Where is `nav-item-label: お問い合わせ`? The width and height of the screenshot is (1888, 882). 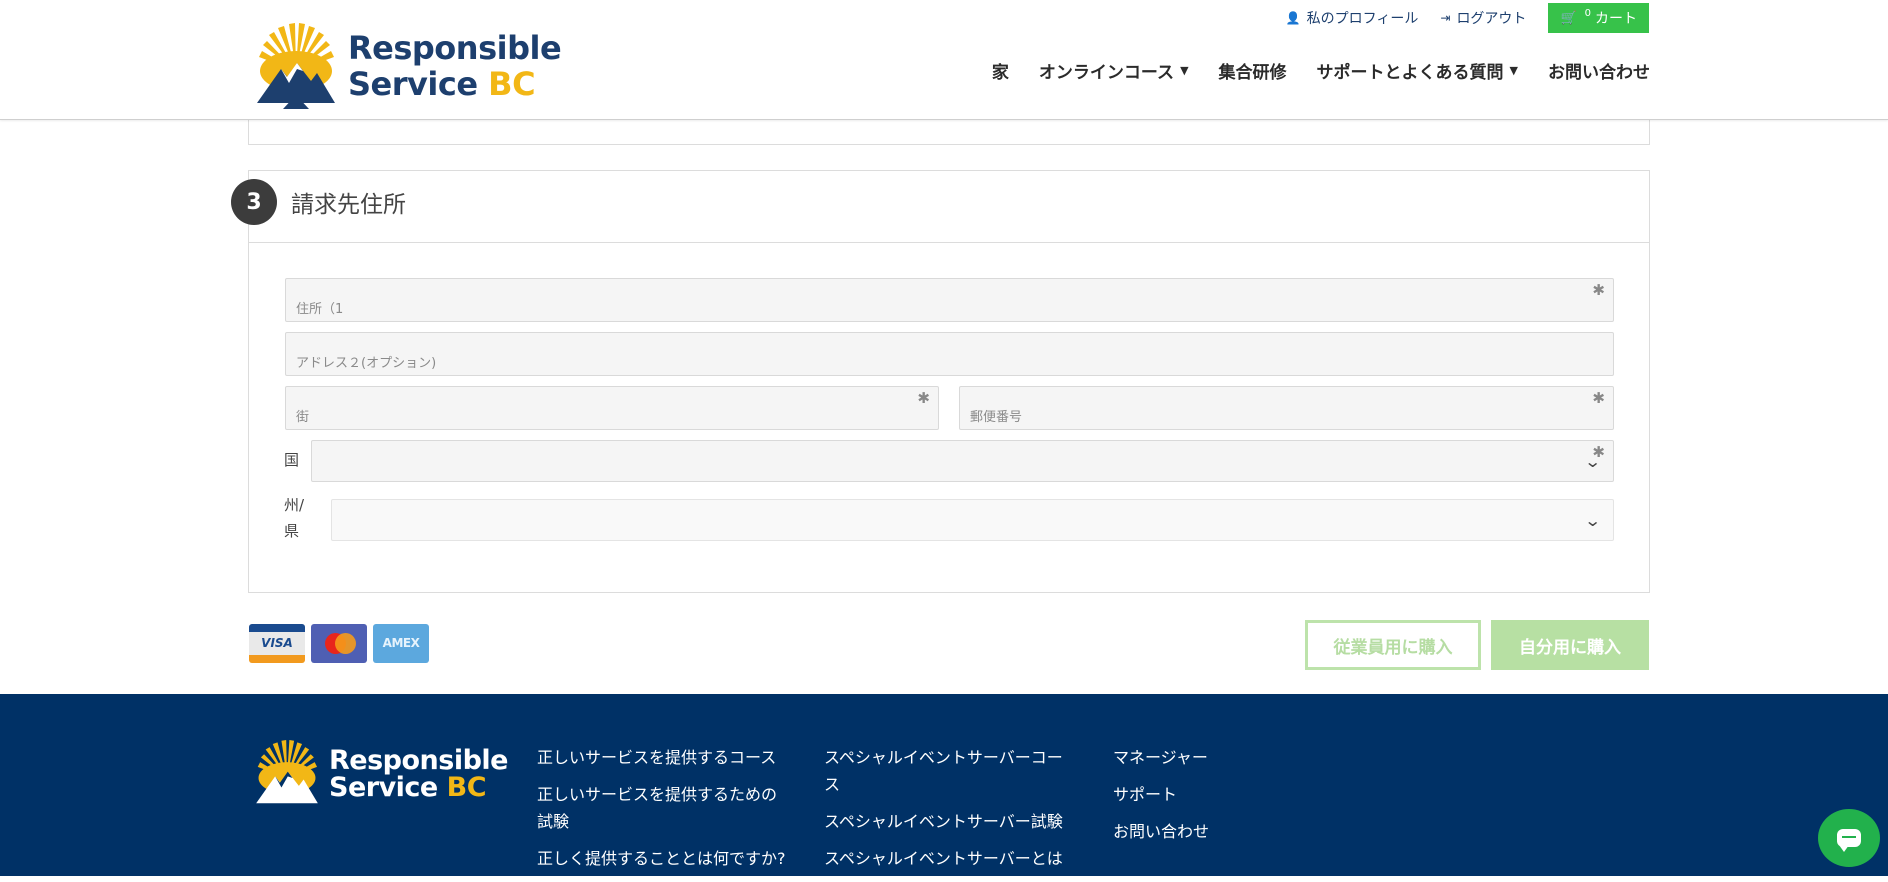
nav-item-label: お問い合わせ is located at coordinates (1599, 73).